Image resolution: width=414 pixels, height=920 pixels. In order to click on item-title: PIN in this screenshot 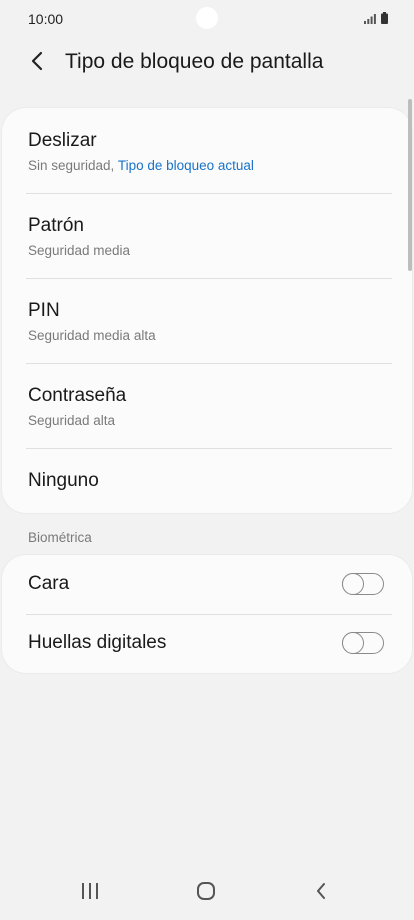, I will do `click(44, 310)`.